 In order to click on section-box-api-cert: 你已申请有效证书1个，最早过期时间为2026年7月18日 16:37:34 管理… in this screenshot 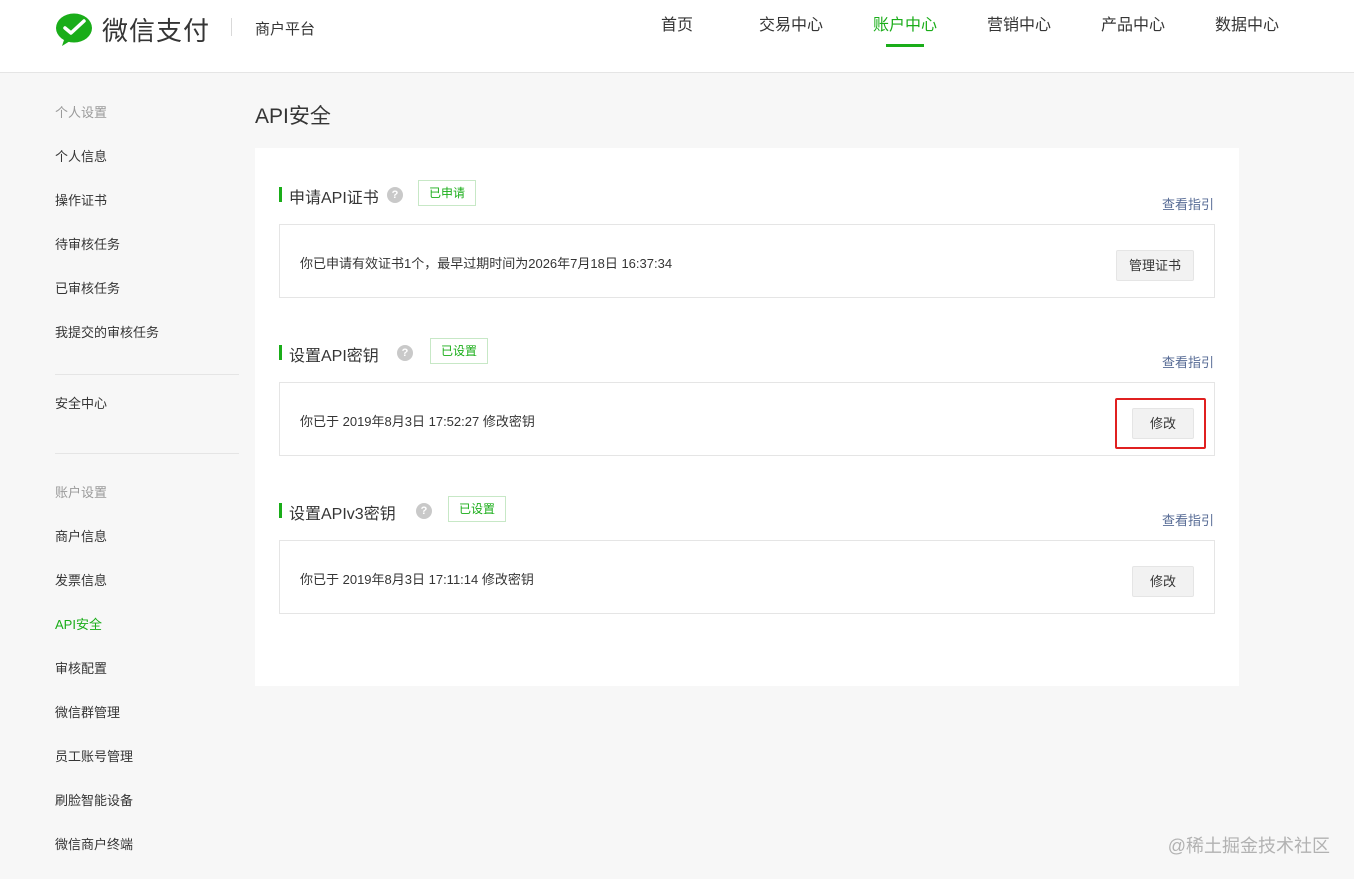, I will do `click(747, 261)`.